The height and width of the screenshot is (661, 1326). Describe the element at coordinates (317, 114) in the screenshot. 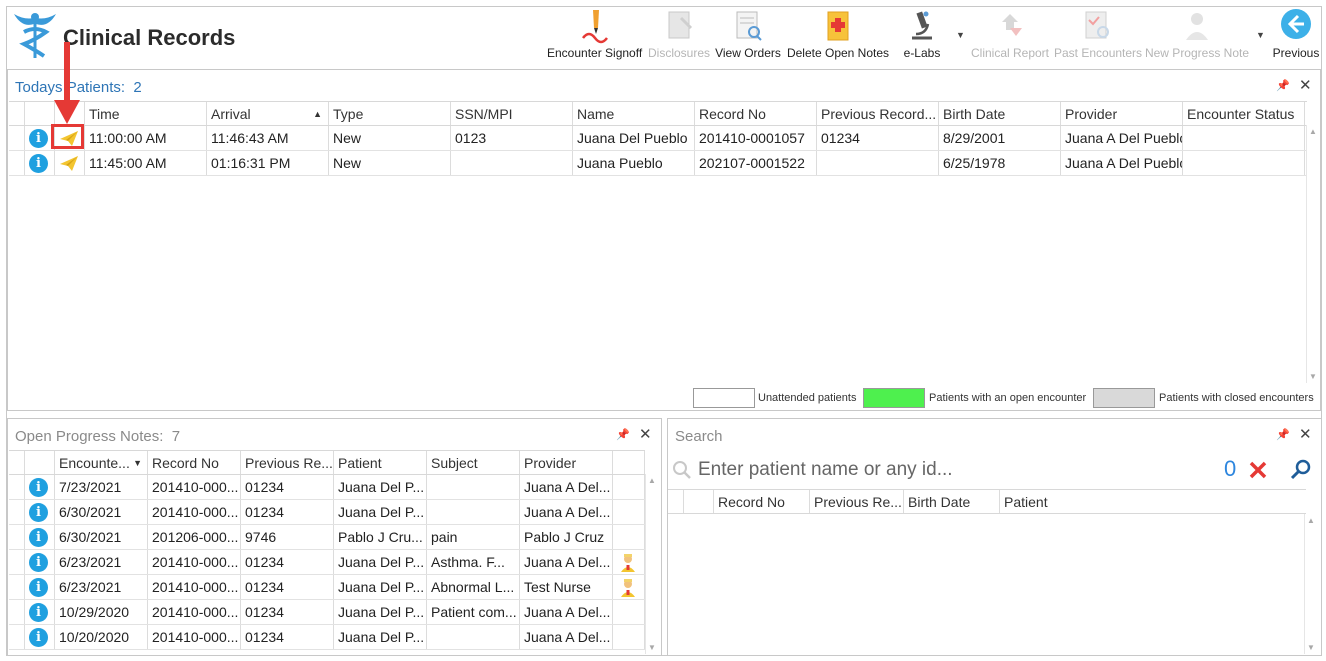

I see `sort-ascending-icon: ▲` at that location.